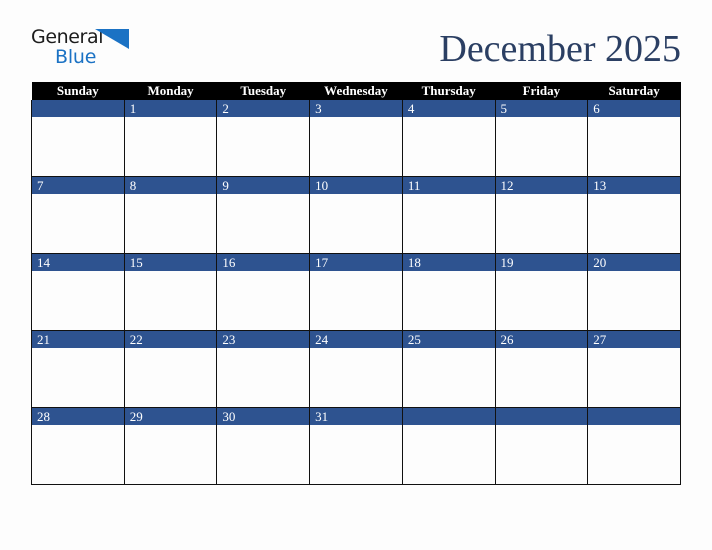 This screenshot has width=712, height=550. What do you see at coordinates (78, 91) in the screenshot?
I see `weekday-header-sunday: Sunday` at bounding box center [78, 91].